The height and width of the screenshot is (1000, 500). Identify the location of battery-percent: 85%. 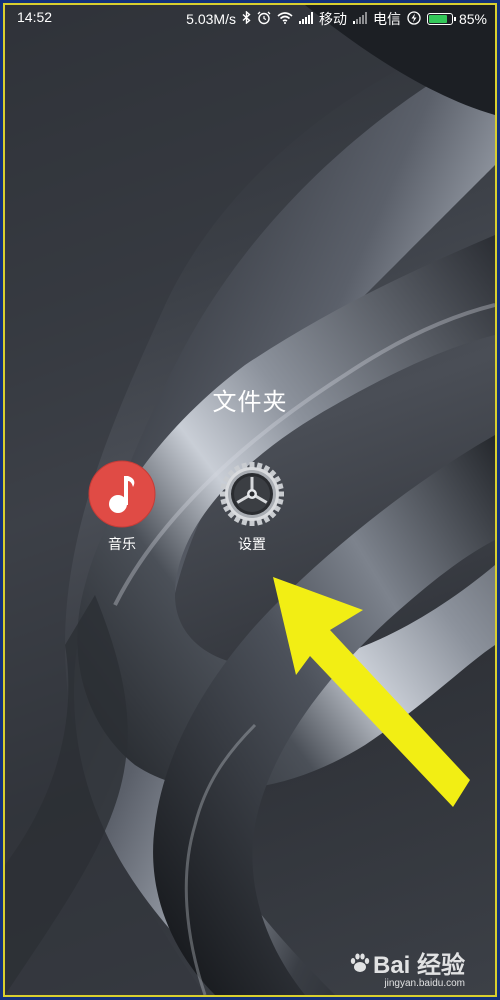
(472, 19).